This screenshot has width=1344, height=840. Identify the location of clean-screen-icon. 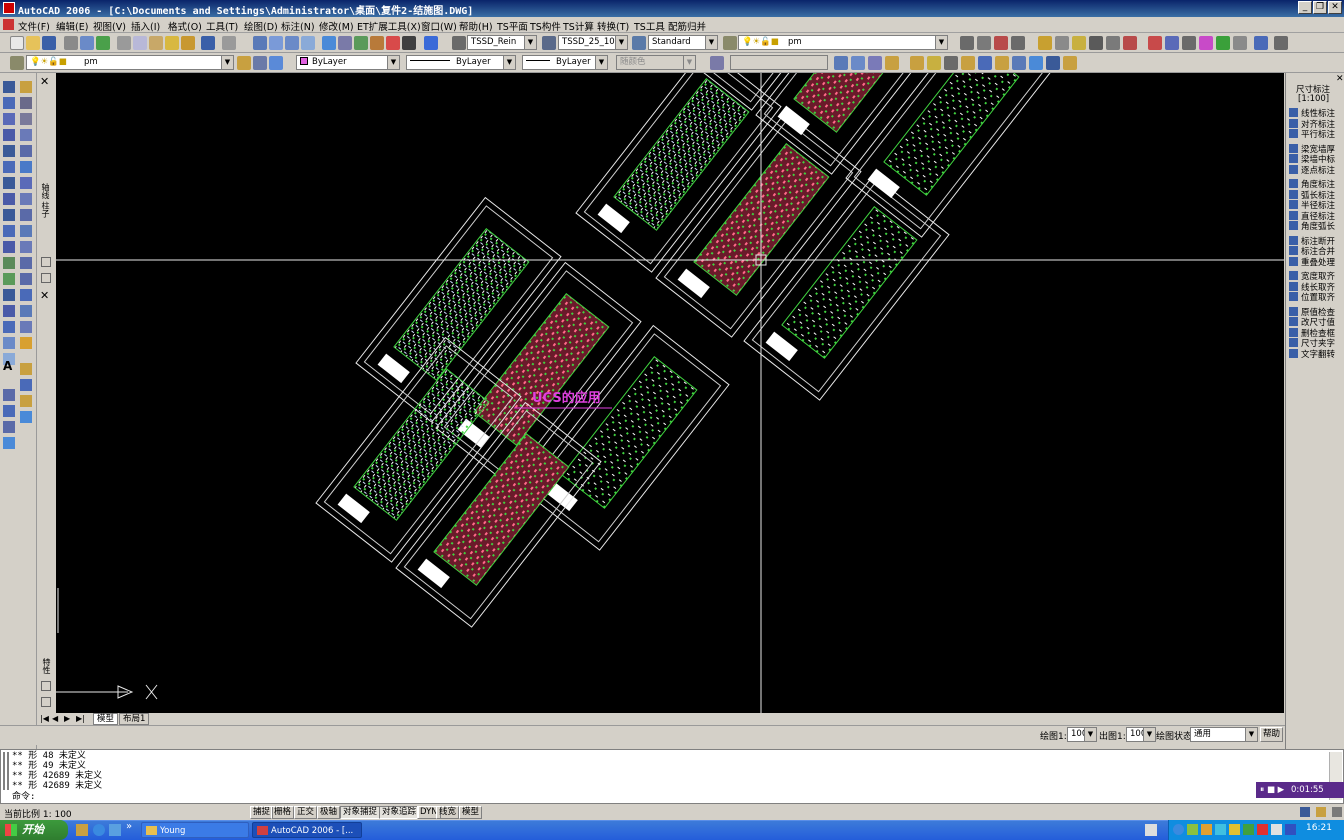
(1337, 812).